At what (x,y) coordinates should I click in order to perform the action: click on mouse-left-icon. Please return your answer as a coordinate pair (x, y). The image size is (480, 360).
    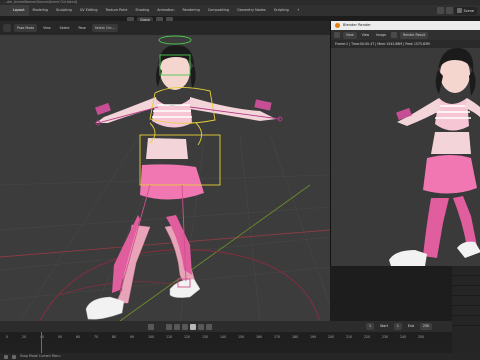
    Looking at the image, I should click on (6, 356).